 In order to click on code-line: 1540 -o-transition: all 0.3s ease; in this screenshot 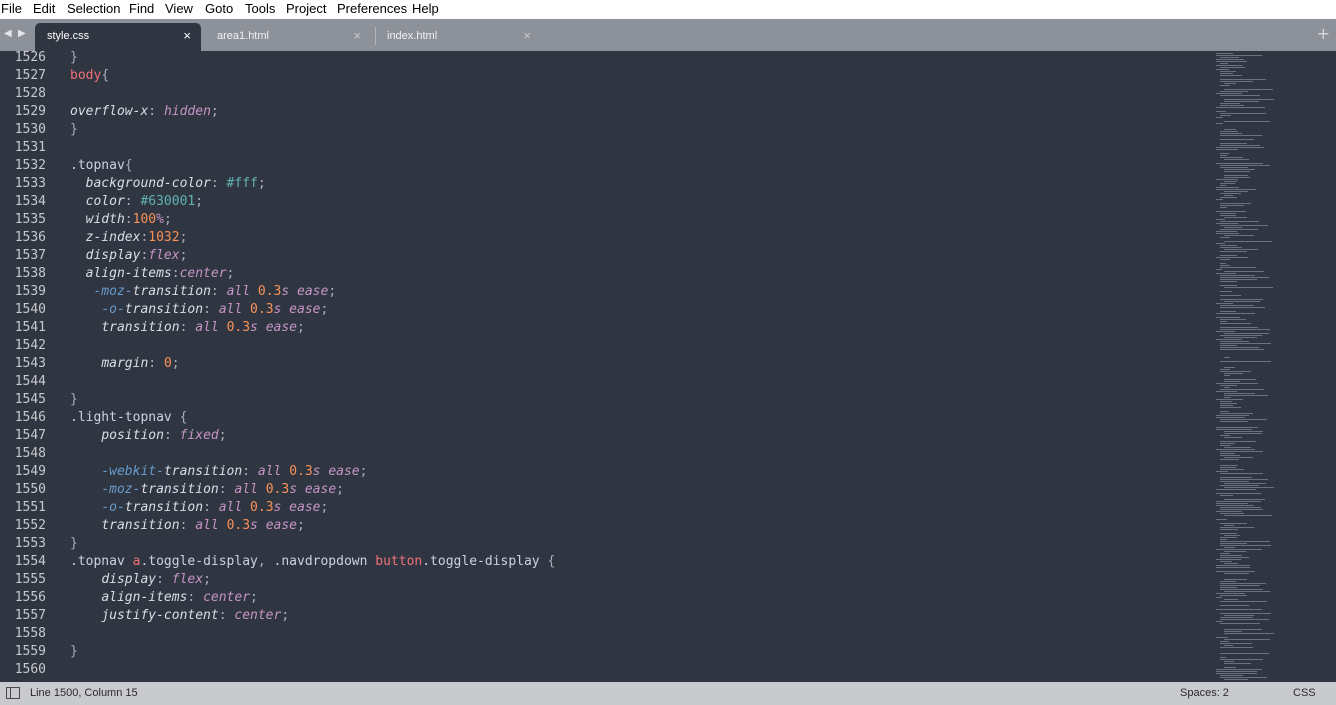, I will do `click(600, 310)`.